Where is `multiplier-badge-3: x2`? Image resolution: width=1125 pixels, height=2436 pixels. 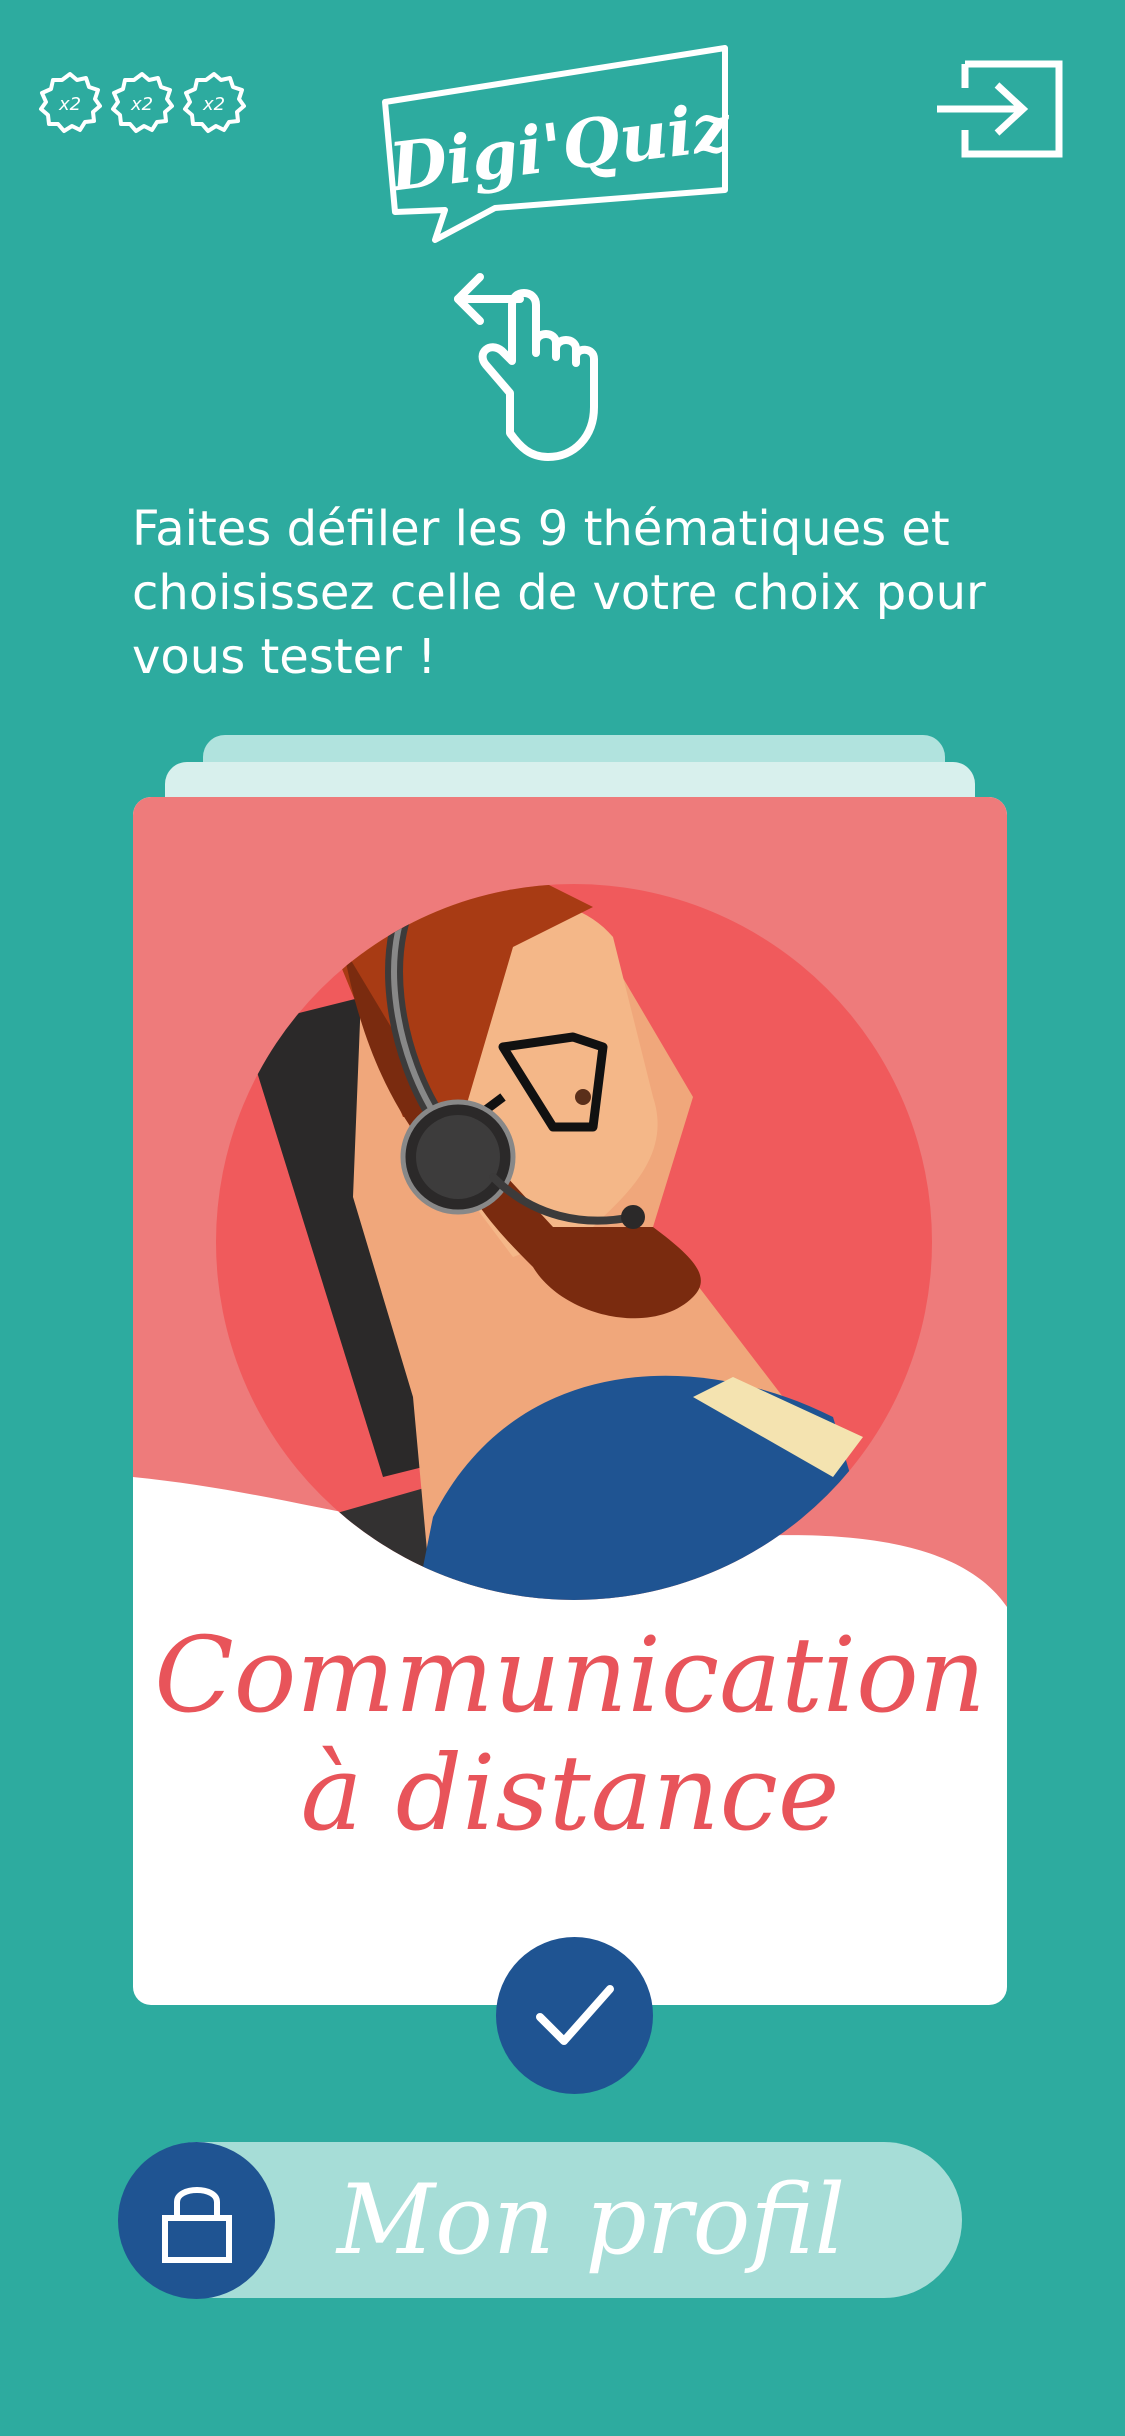
multiplier-badge-3: x2 is located at coordinates (214, 102).